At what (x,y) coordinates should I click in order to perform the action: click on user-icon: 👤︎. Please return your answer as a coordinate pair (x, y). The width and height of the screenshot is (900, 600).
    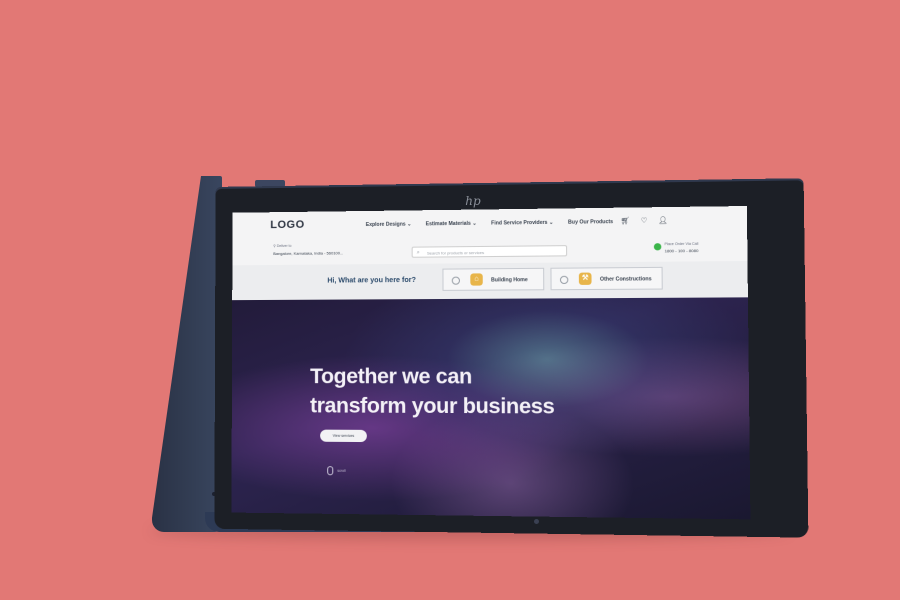
    Looking at the image, I should click on (663, 220).